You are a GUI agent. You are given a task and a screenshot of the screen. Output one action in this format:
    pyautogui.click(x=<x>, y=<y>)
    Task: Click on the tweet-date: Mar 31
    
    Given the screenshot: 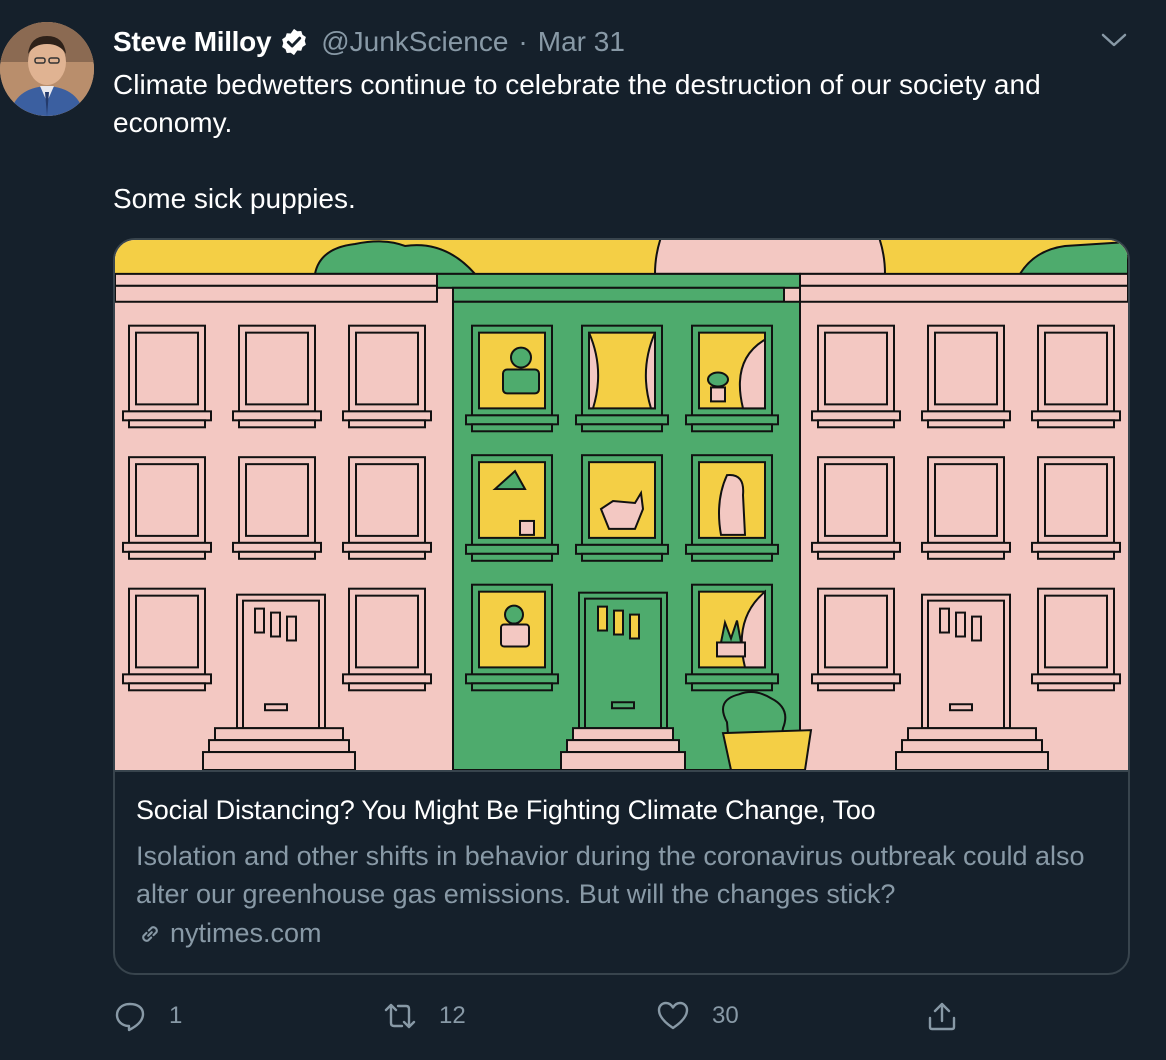 What is the action you would take?
    pyautogui.click(x=581, y=42)
    